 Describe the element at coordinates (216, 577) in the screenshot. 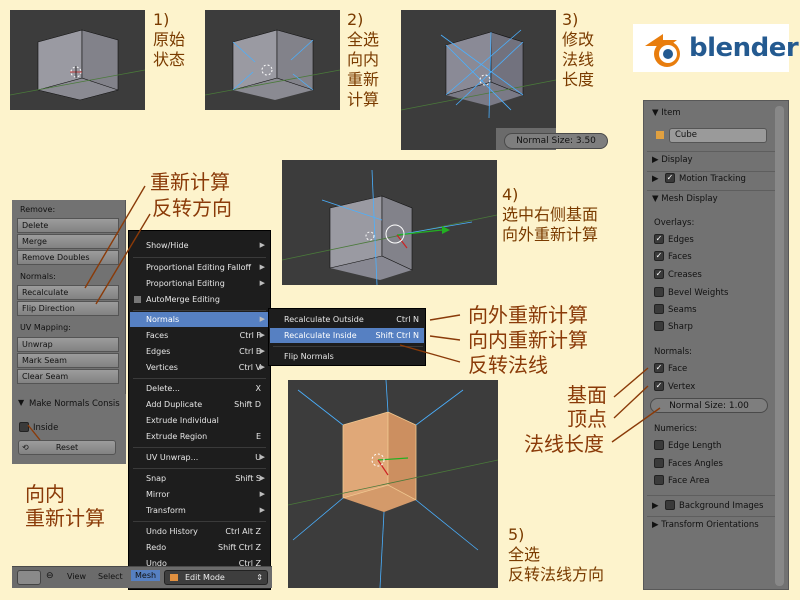

I see `mode-selector: Edit Mode ⇕` at that location.